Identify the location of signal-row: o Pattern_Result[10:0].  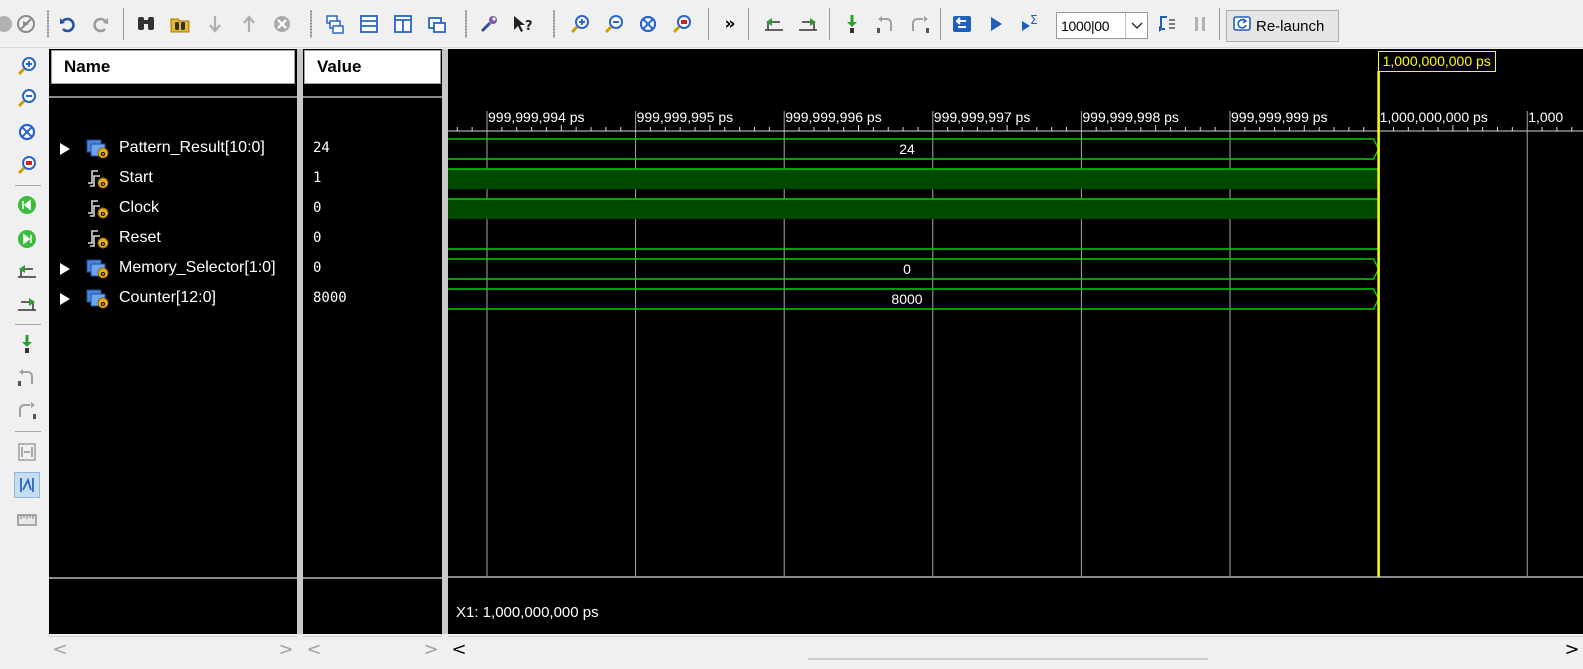
(173, 148).